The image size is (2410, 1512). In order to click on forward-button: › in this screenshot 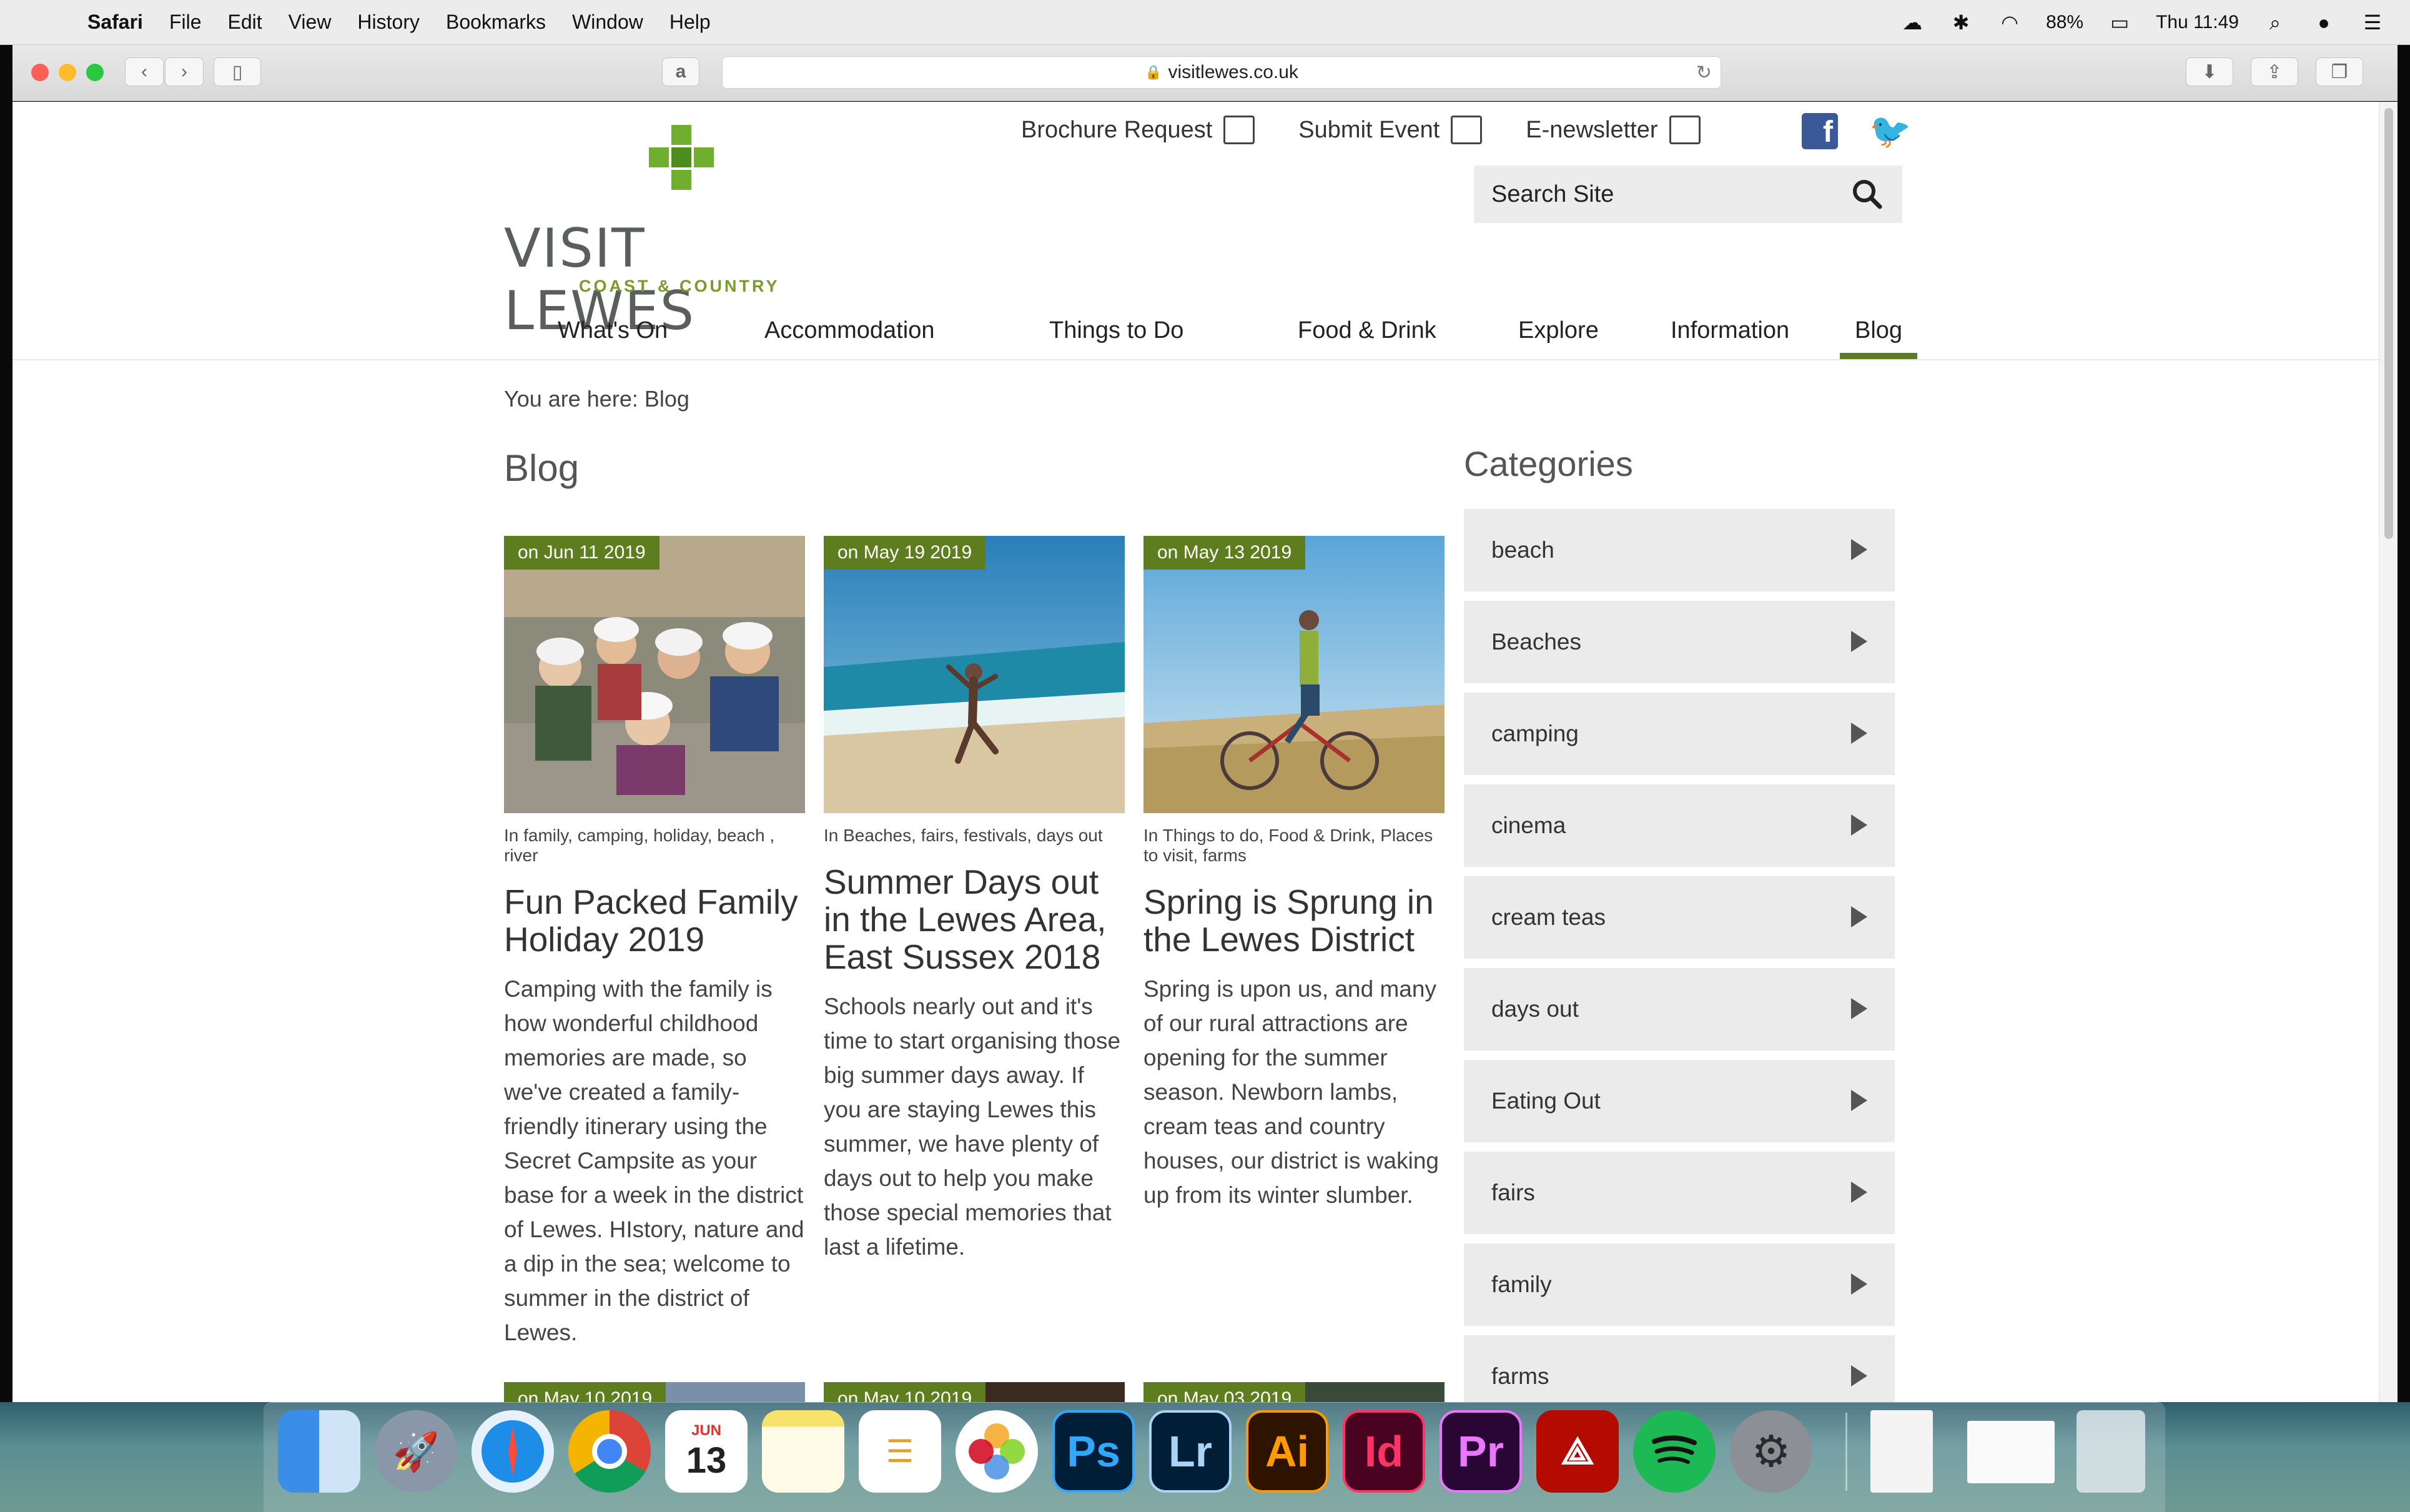, I will do `click(184, 71)`.